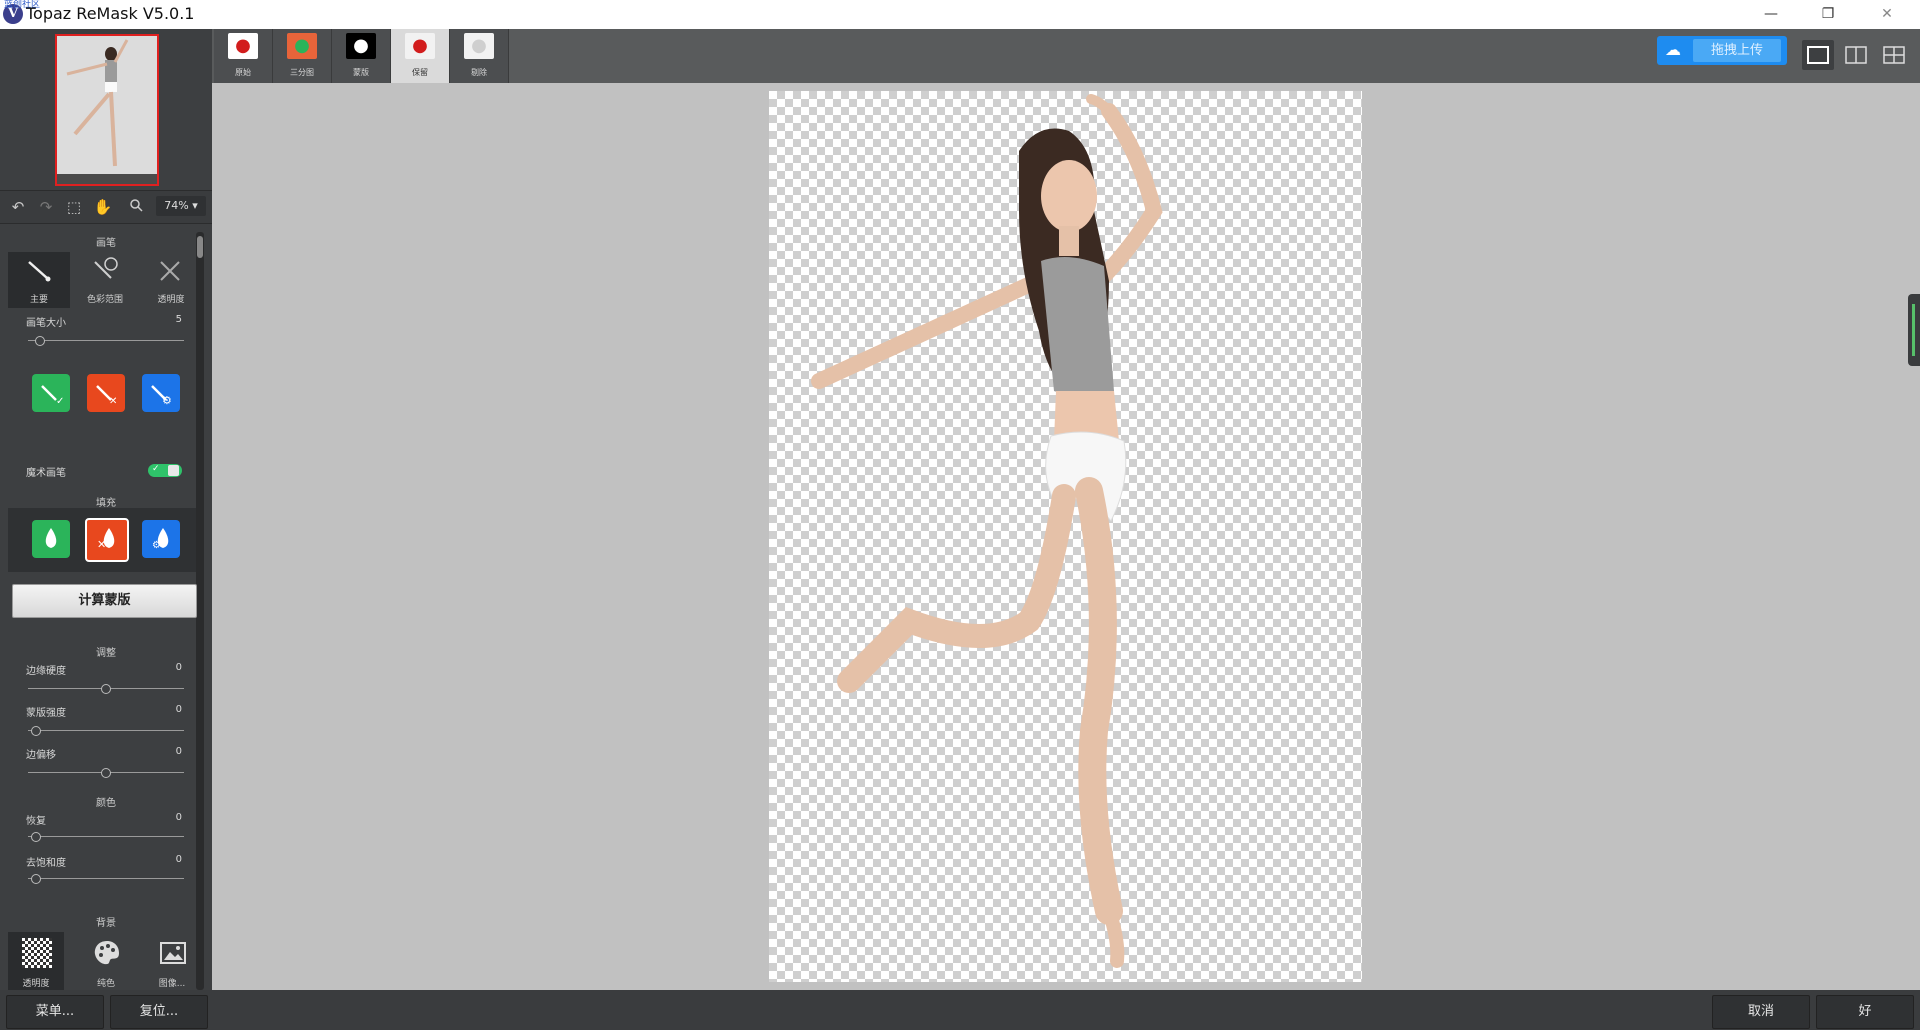  Describe the element at coordinates (106, 730) in the screenshot. I see `mask-strength-slider` at that location.